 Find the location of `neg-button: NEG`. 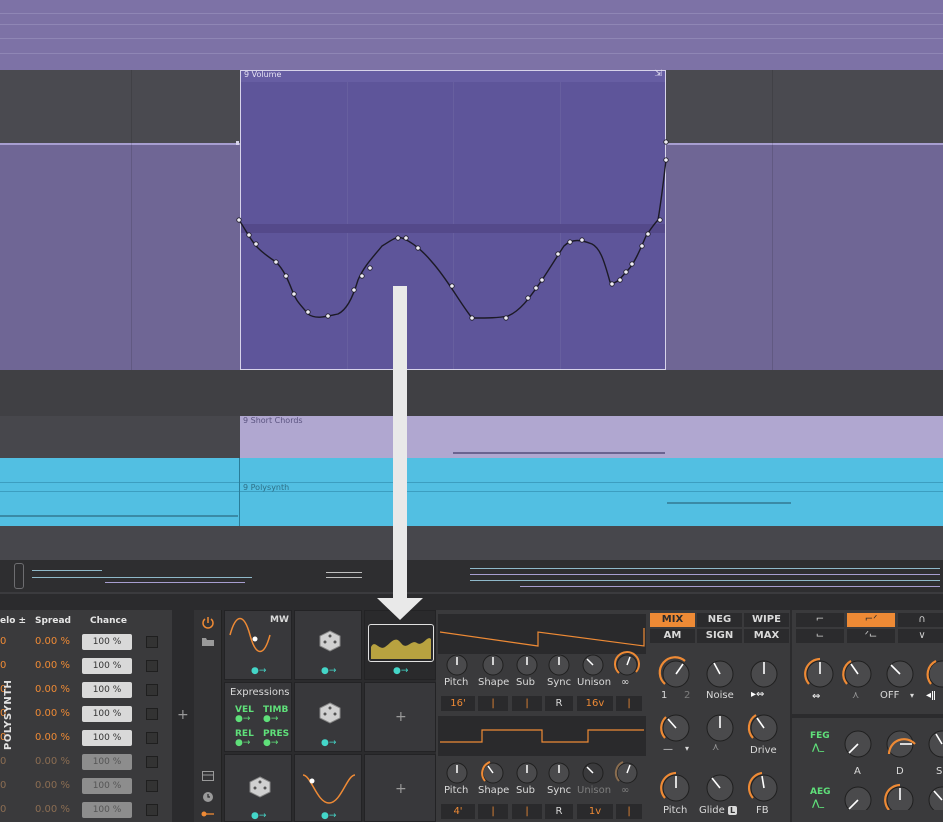

neg-button: NEG is located at coordinates (719, 620).